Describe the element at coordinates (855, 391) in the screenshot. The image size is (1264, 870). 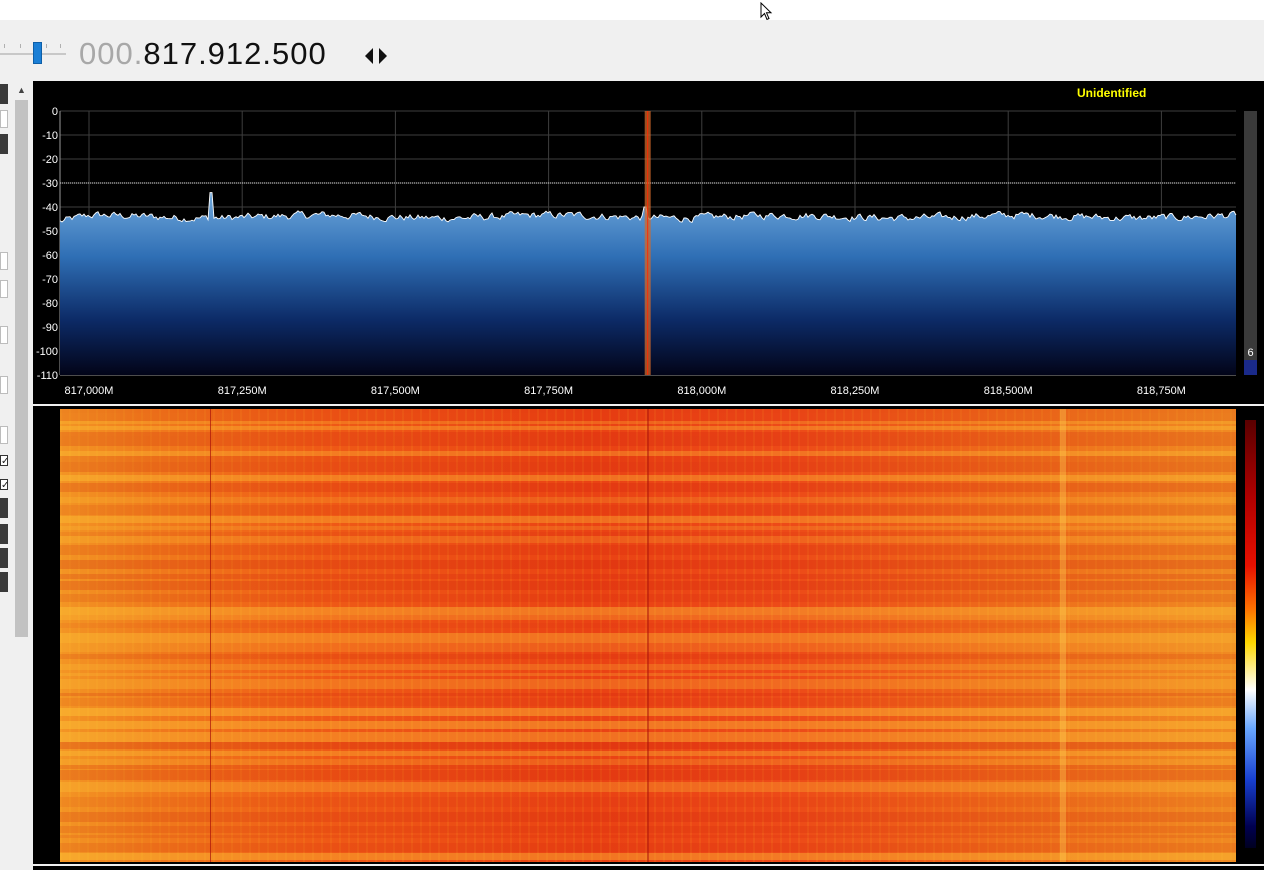
I see `x-tick-label: 818,250M` at that location.